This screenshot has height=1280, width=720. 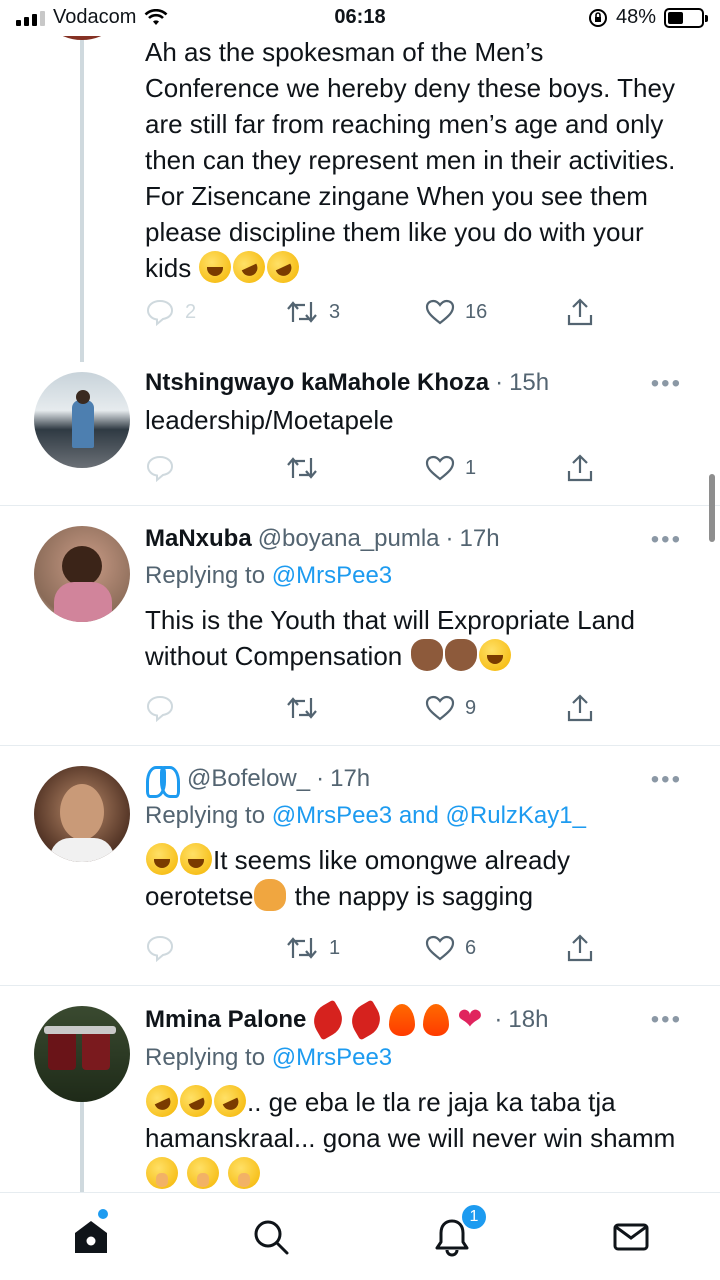 I want to click on tweet-actions: 2 3 16, so click(x=375, y=312).